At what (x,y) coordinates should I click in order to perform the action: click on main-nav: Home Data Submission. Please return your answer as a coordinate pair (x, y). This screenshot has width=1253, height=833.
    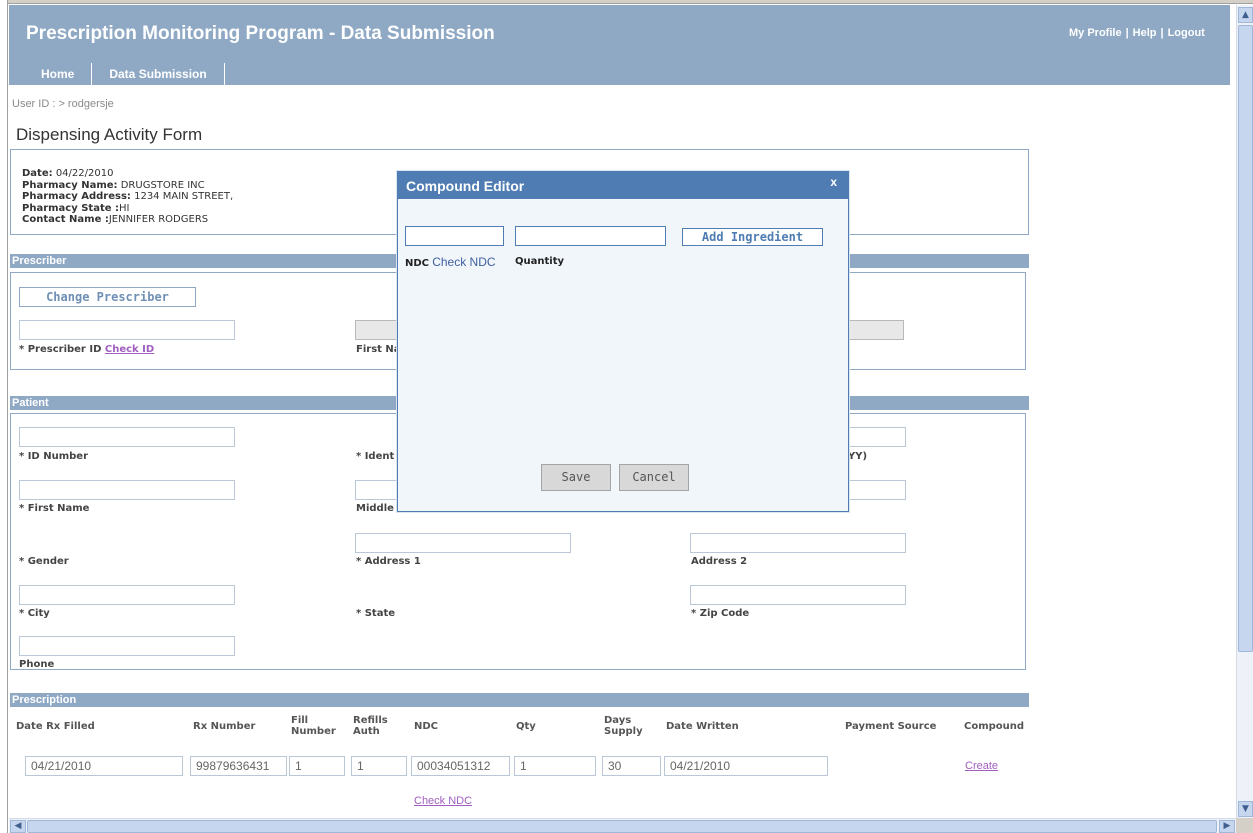
    Looking at the image, I should click on (125, 75).